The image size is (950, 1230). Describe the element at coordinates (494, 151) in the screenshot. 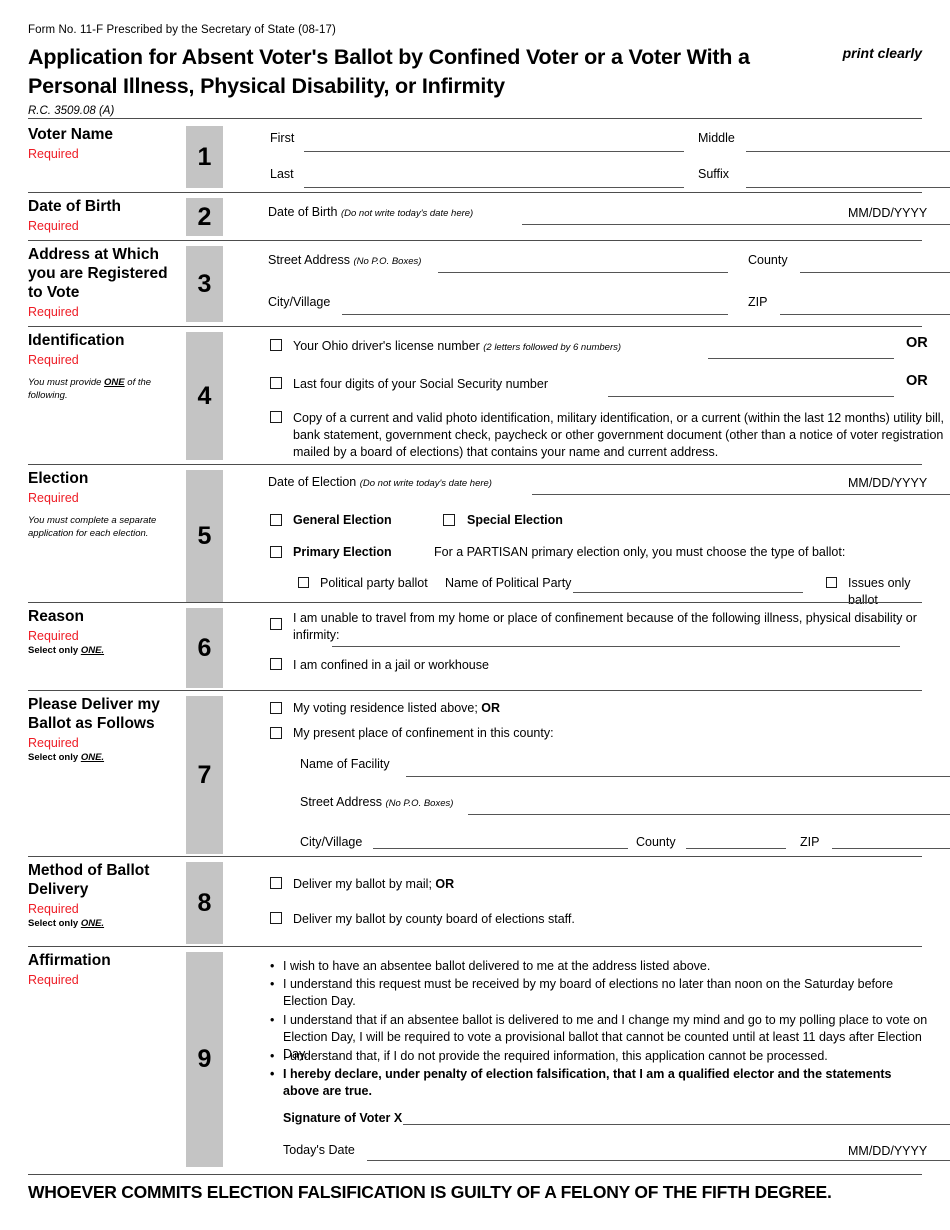

I see `first-name-input` at that location.